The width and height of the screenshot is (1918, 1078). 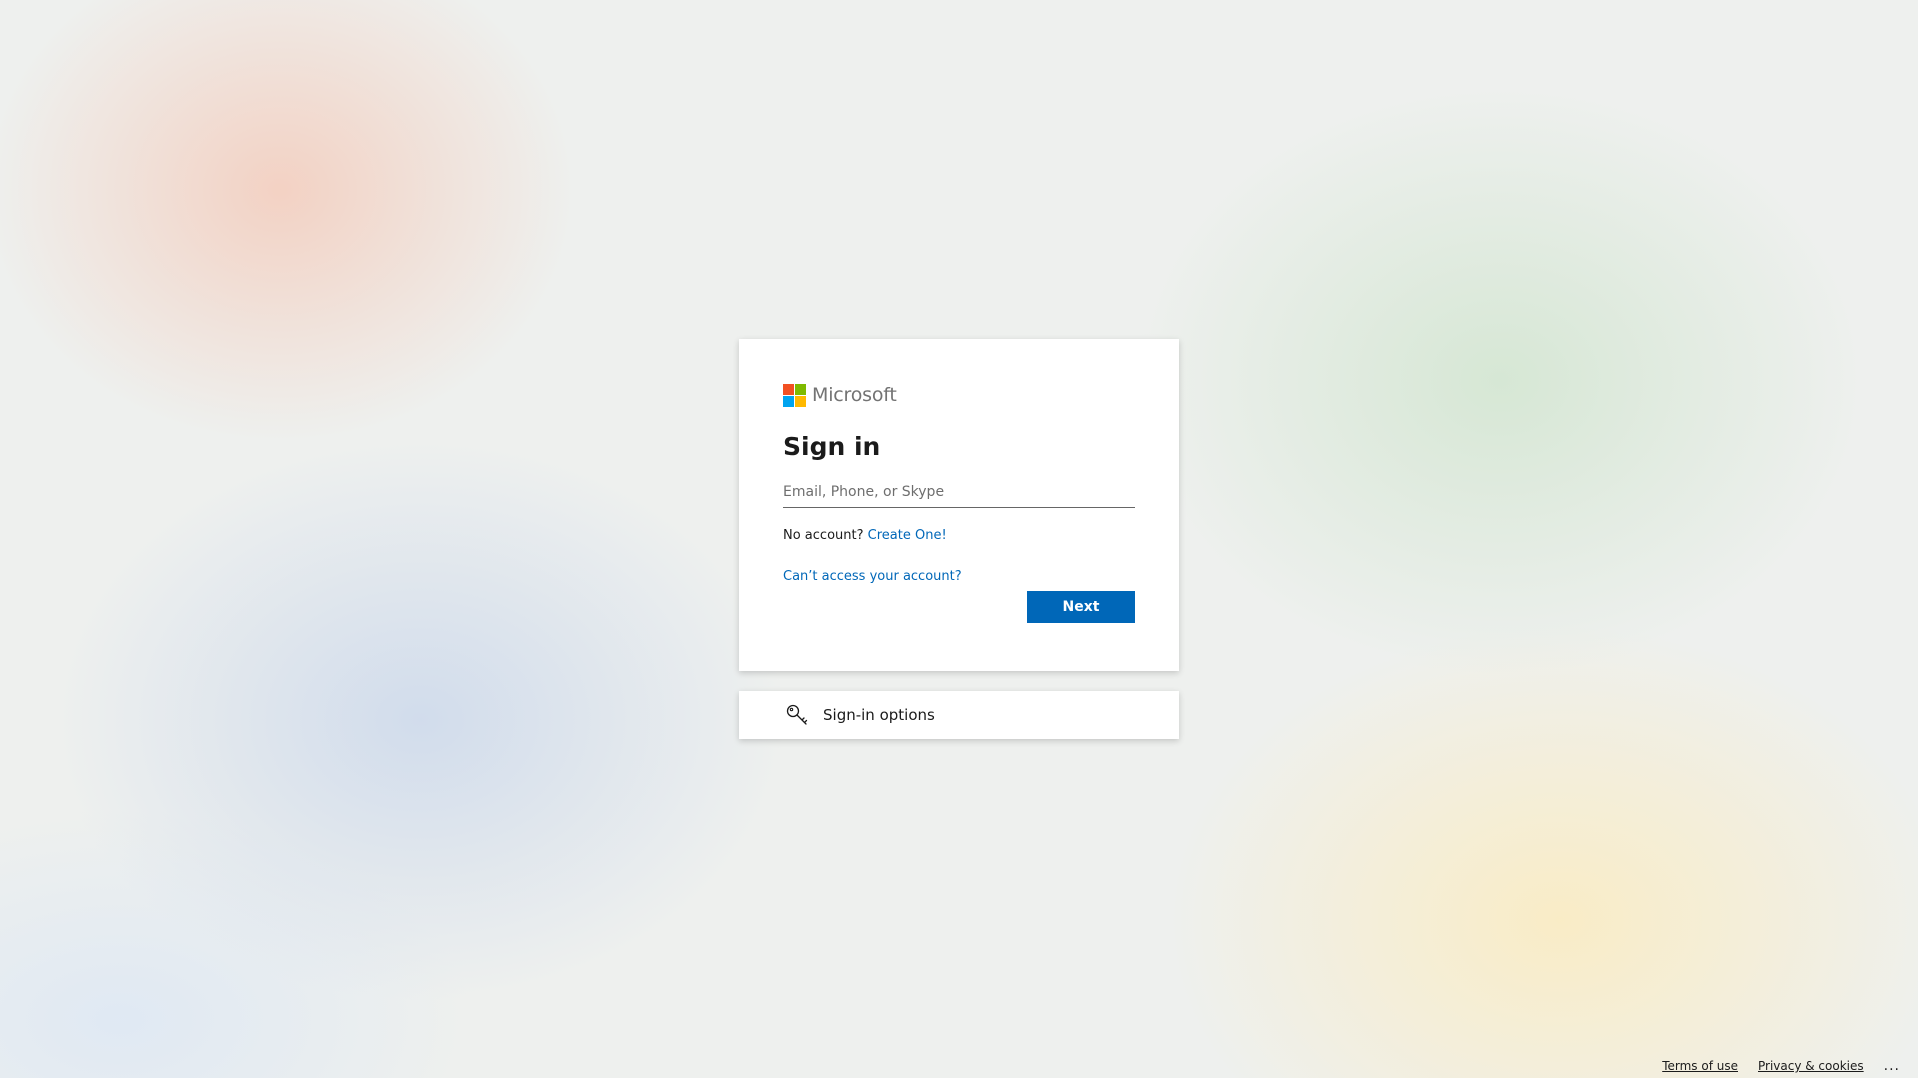 What do you see at coordinates (872, 576) in the screenshot?
I see `cant-access-link: Can’t access your account?` at bounding box center [872, 576].